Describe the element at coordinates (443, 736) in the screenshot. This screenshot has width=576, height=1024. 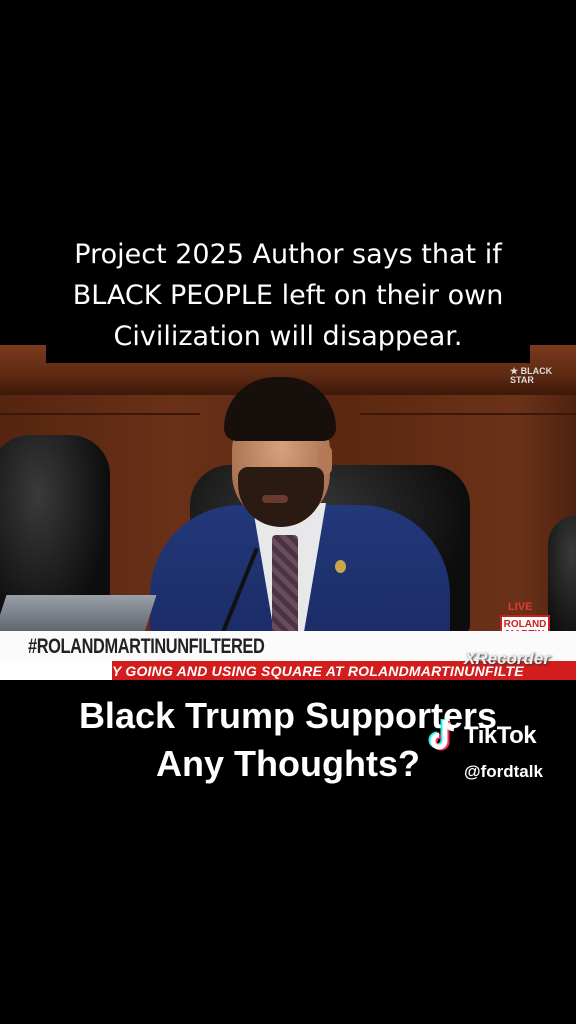
I see `tiktok-icon` at that location.